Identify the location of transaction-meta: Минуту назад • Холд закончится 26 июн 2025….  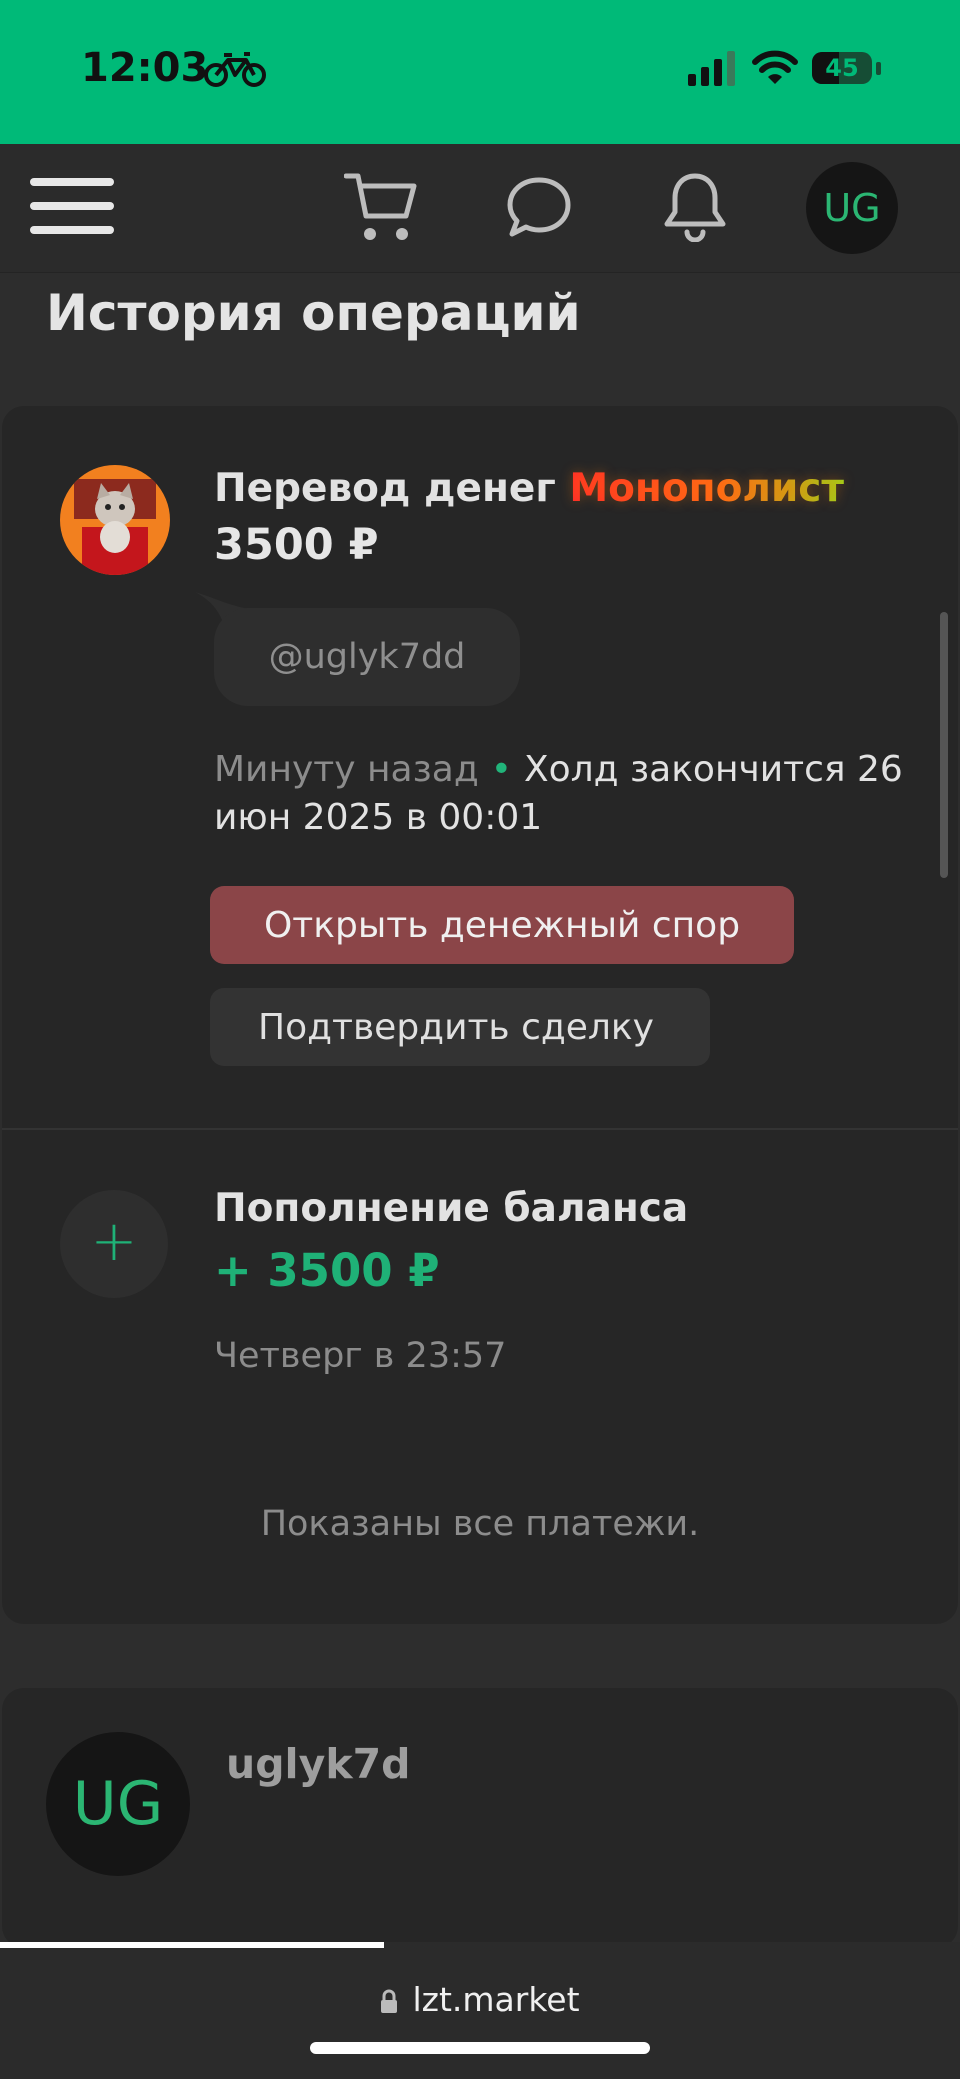
(564, 794).